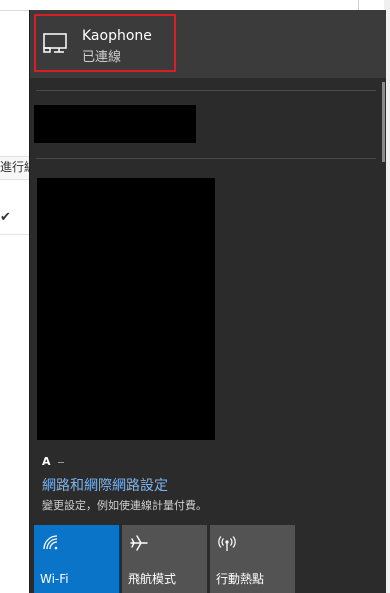 This screenshot has width=390, height=593. I want to click on mobile-hotspot-label: 行動熱點, so click(240, 579).